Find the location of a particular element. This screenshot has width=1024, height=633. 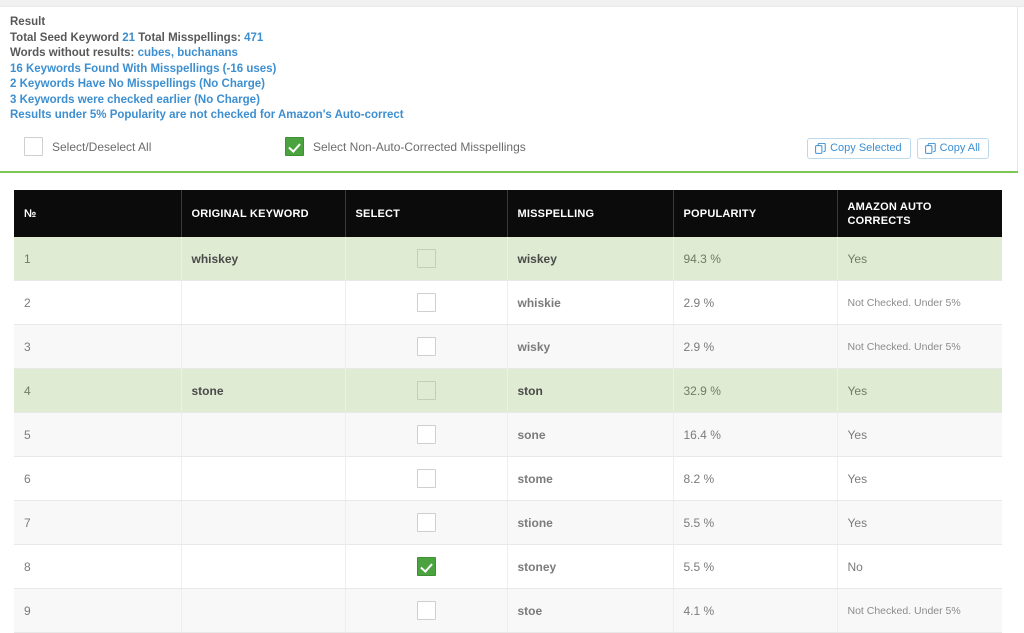

cell-number: 6 is located at coordinates (98, 478).